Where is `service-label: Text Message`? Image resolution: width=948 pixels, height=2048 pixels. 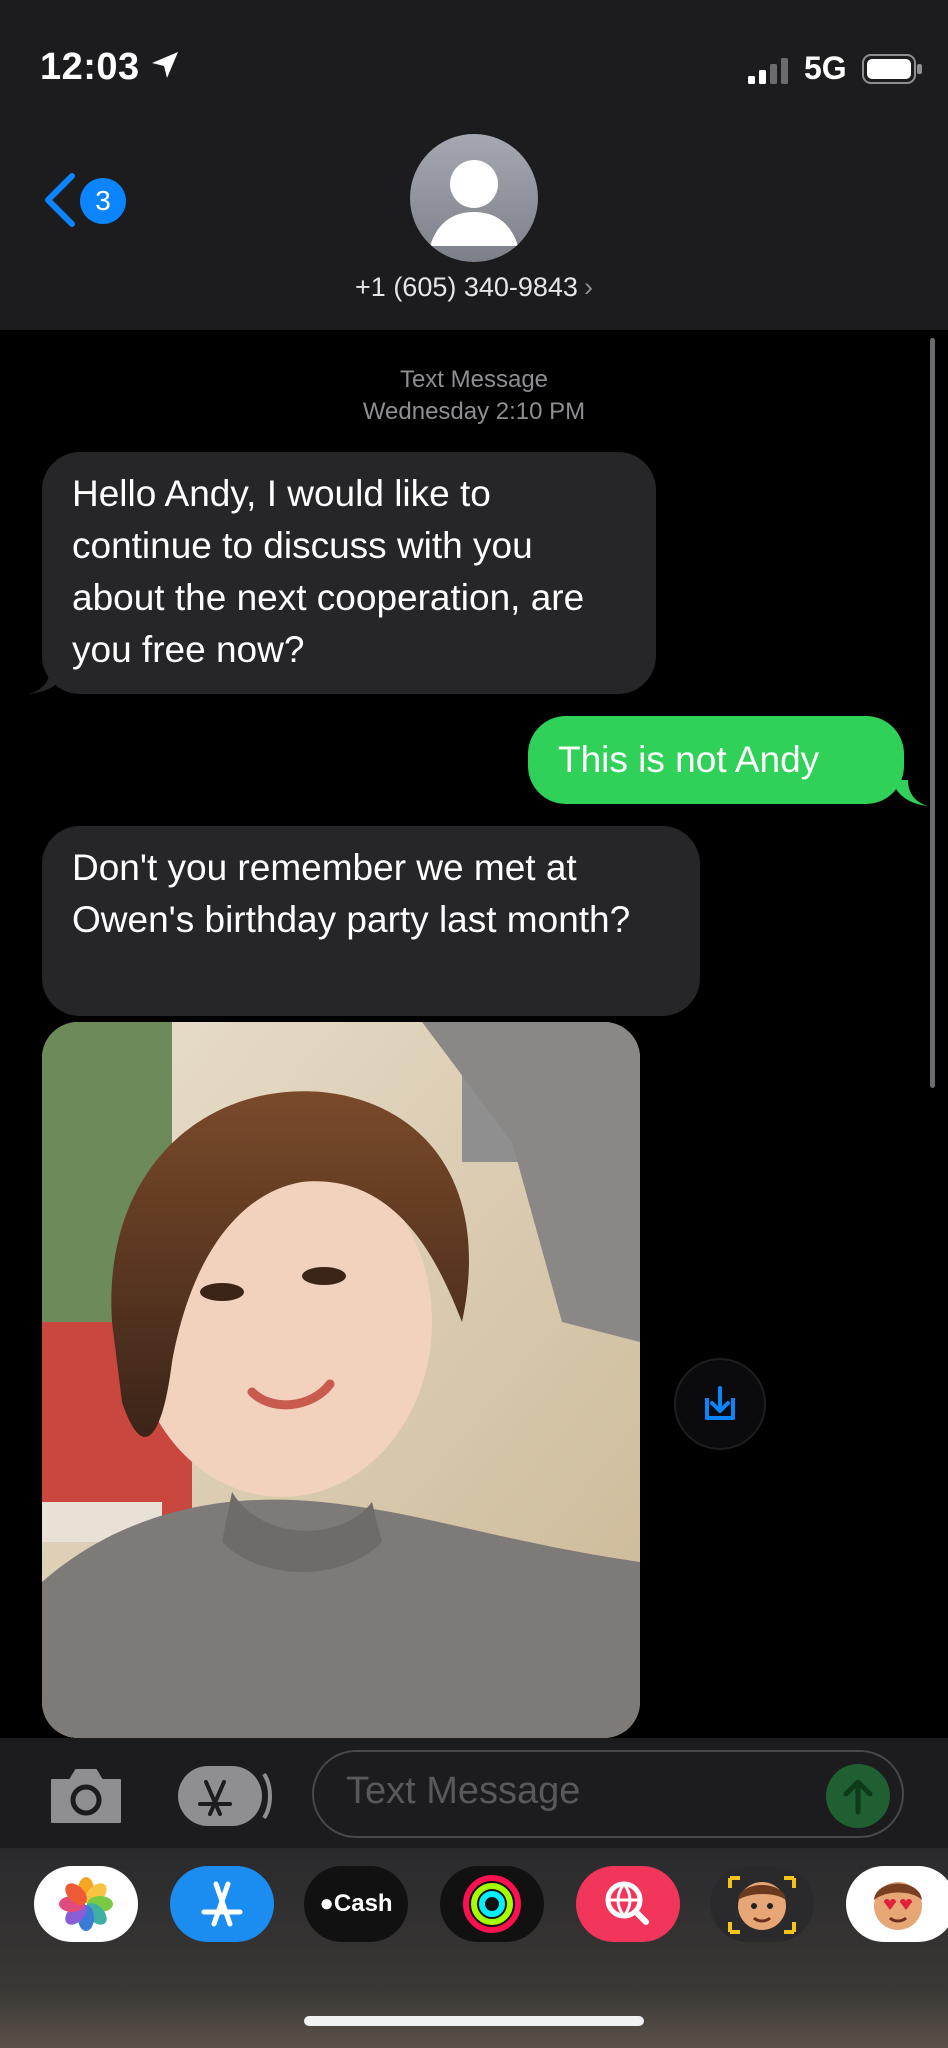
service-label: Text Message is located at coordinates (474, 379).